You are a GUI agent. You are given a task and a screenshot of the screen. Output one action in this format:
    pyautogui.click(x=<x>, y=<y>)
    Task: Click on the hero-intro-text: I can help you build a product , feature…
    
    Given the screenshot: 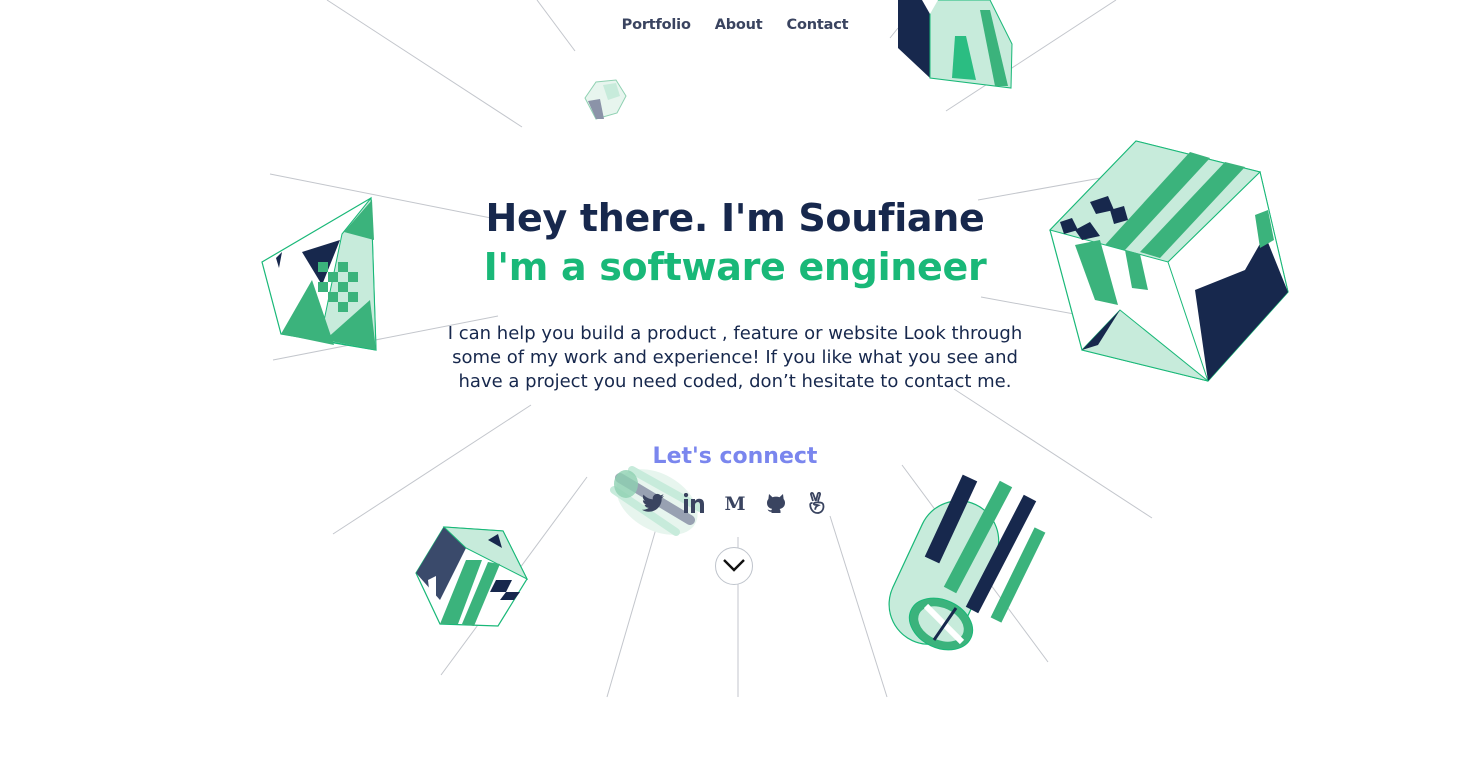 What is the action you would take?
    pyautogui.click(x=735, y=357)
    